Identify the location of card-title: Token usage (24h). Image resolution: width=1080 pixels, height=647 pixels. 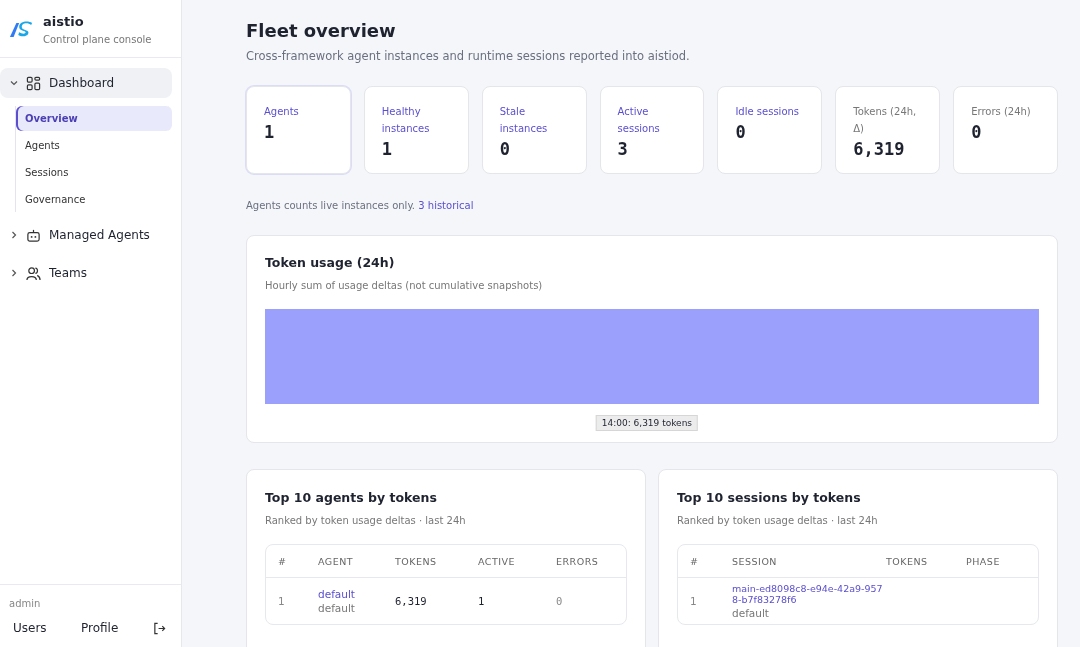
(330, 262).